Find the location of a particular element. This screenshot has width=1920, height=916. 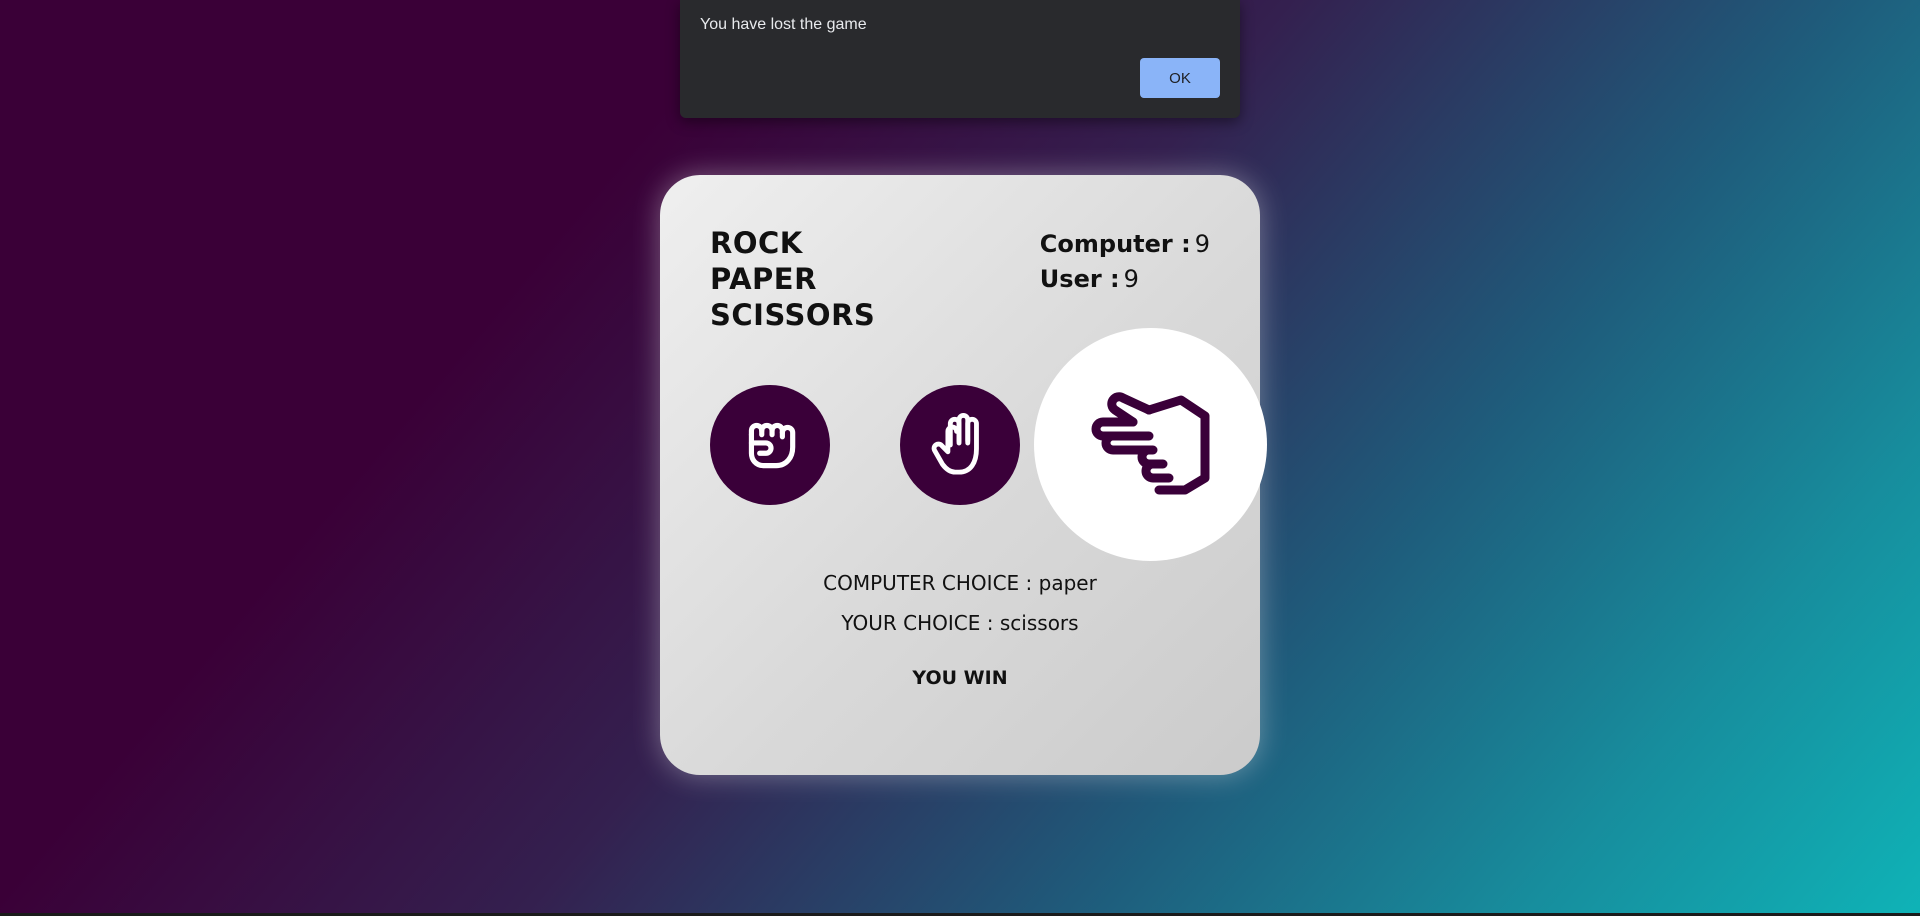

scissors-hand-icon is located at coordinates (1150, 442).